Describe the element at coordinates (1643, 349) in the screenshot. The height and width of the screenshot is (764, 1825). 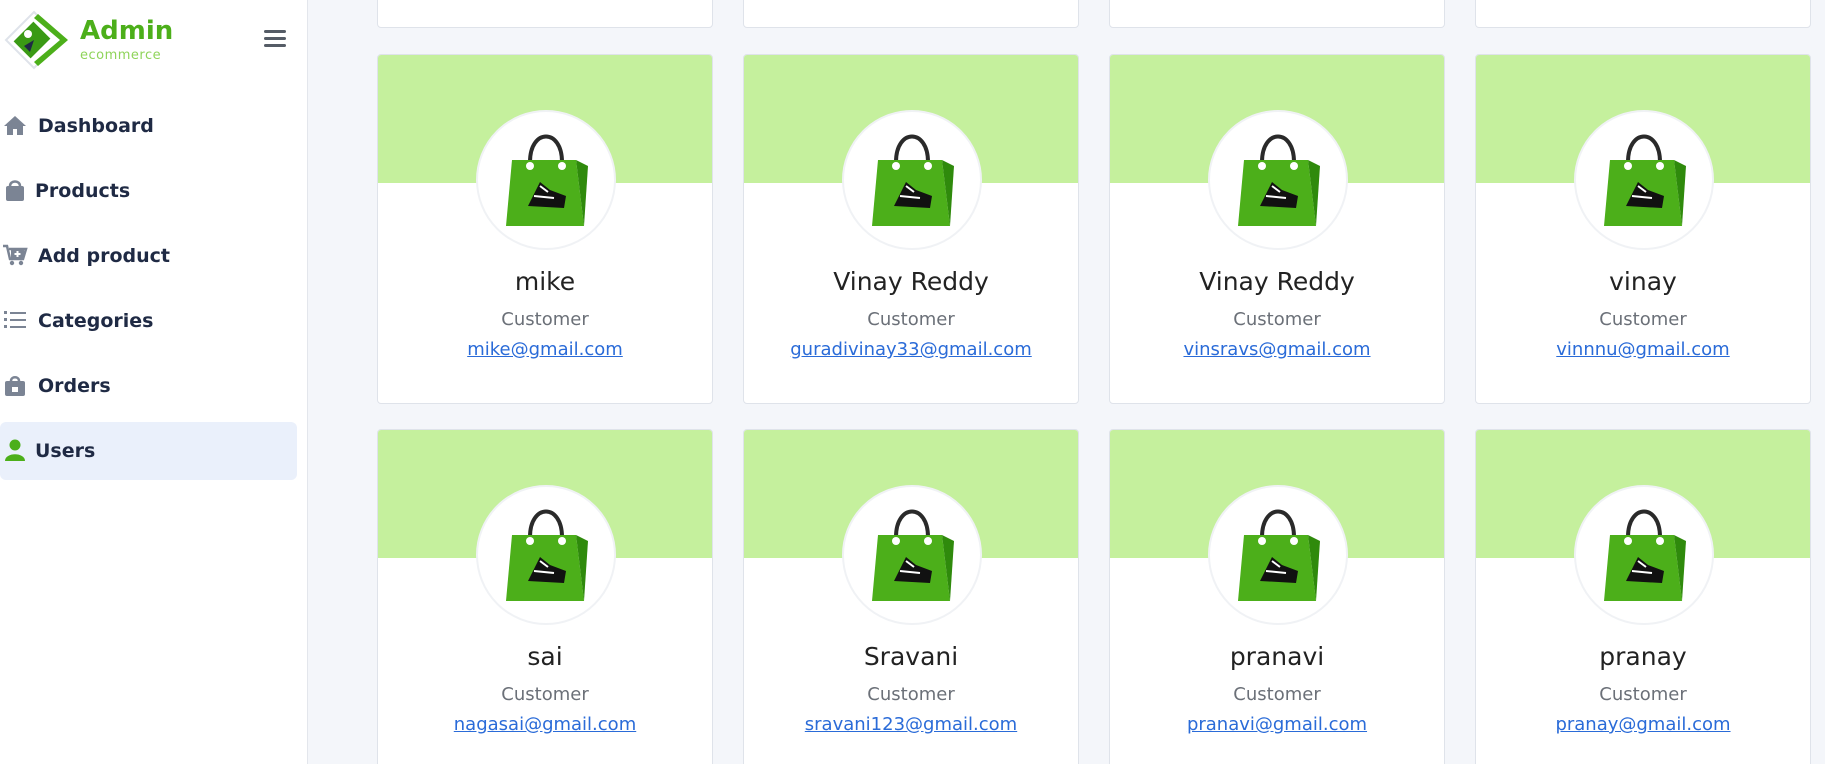
I see `user-email-link: vinnnu@gmail.com` at that location.